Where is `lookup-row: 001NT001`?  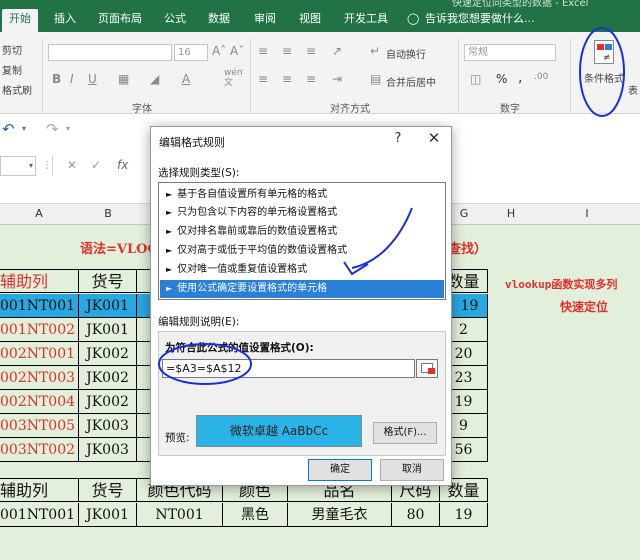 lookup-row: 001NT001 is located at coordinates (39, 515).